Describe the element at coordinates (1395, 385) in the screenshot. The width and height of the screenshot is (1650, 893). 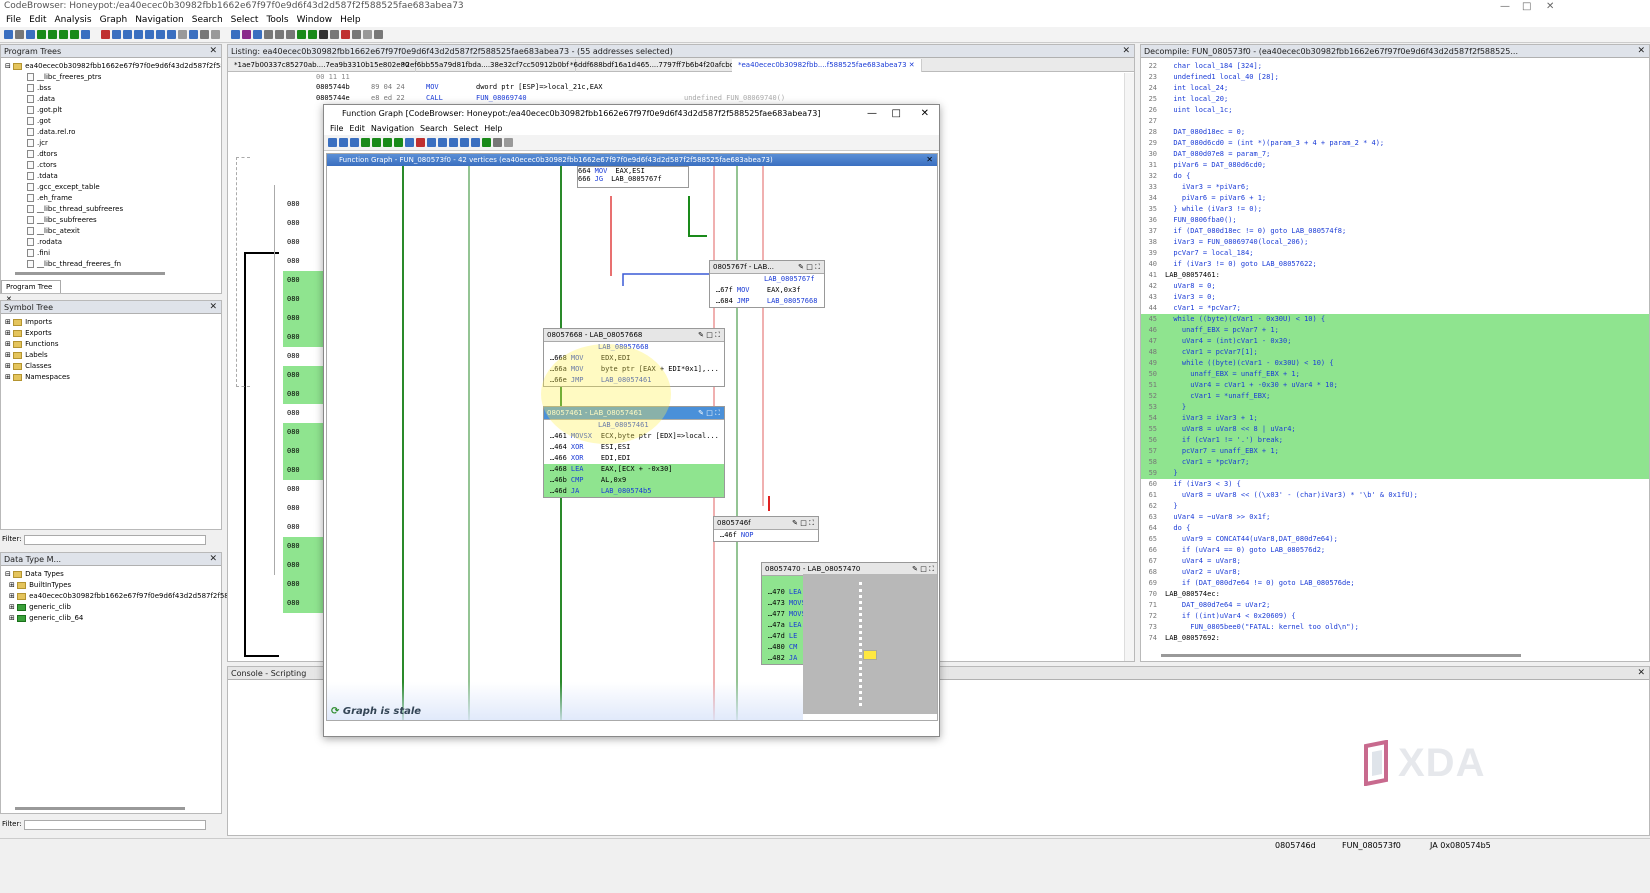
I see `decompile-line: 51 uVar4 = cVar1 + -0x30 + uVar4 * 10;` at that location.